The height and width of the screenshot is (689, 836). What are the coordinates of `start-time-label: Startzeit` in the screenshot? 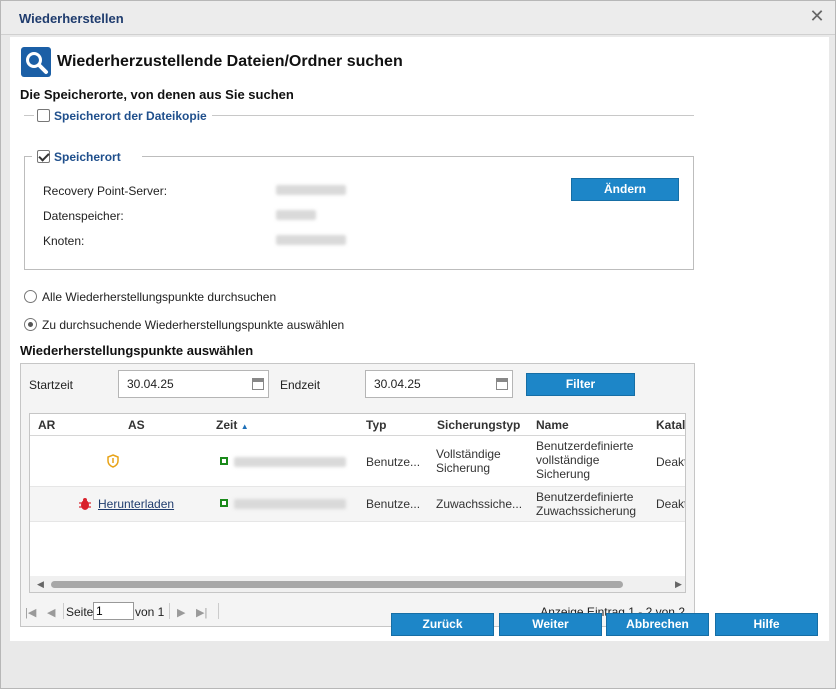 It's located at (51, 385).